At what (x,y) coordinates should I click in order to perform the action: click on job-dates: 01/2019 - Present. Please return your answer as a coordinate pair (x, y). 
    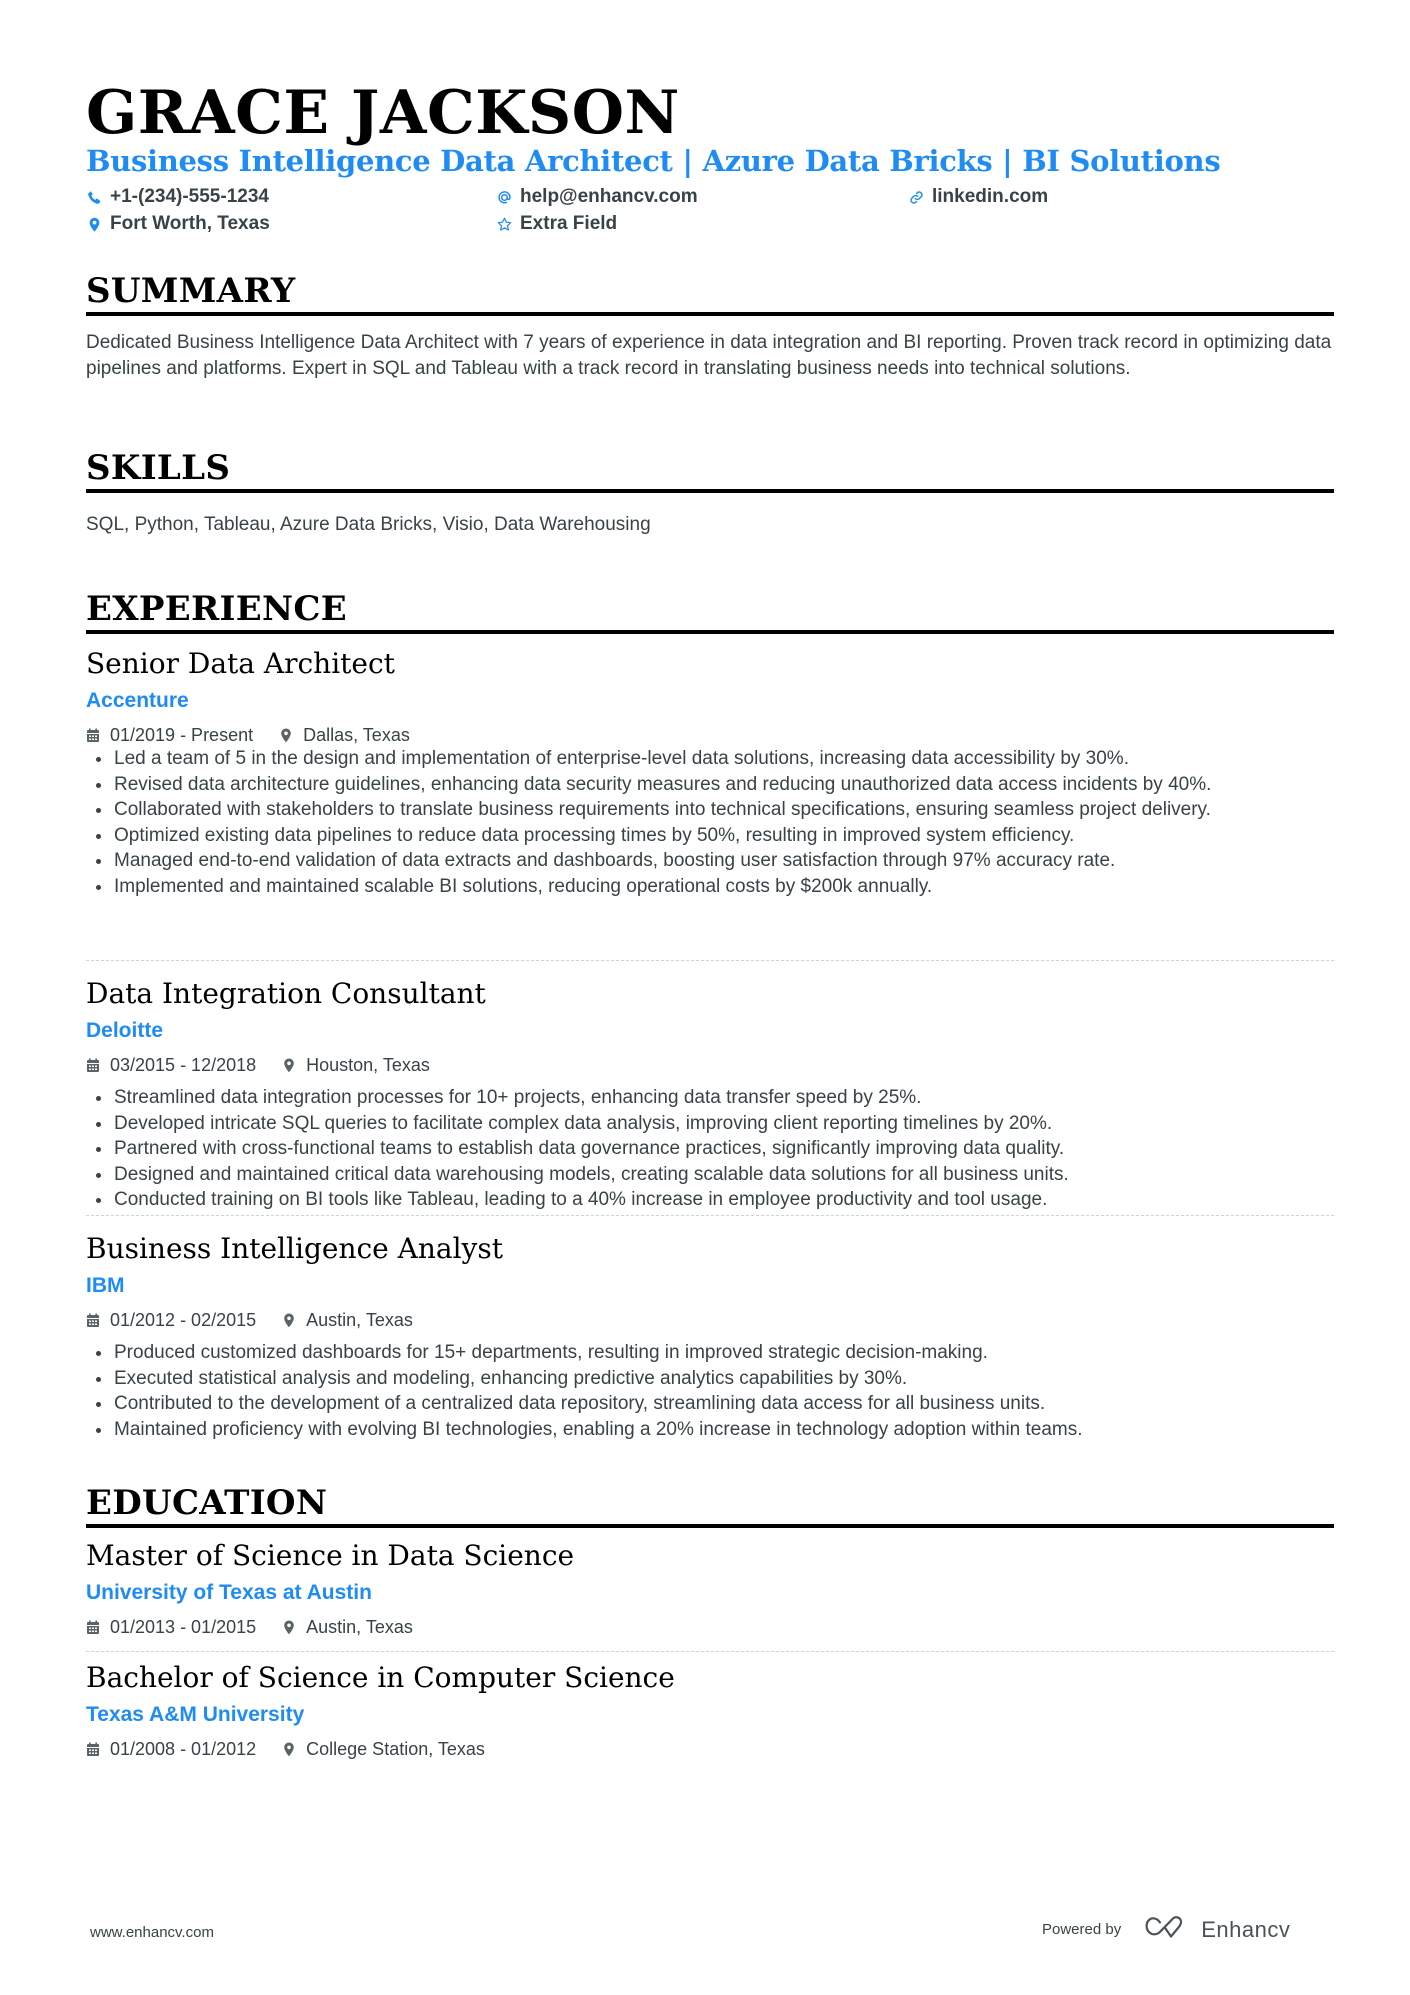
    Looking at the image, I should click on (182, 735).